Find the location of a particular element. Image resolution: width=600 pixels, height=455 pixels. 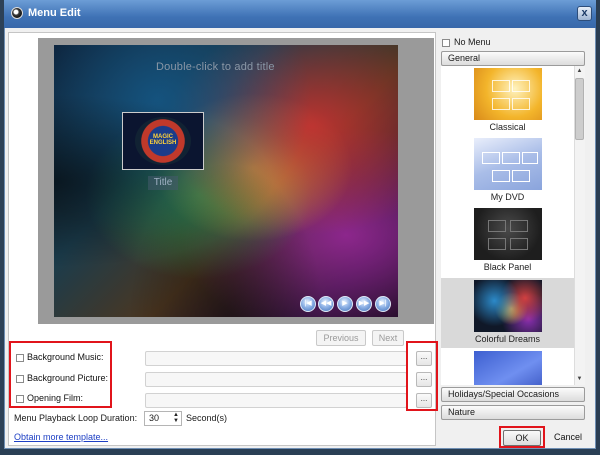

loop-duration-spinner-icon: ▲ ▼ is located at coordinates (176, 418).